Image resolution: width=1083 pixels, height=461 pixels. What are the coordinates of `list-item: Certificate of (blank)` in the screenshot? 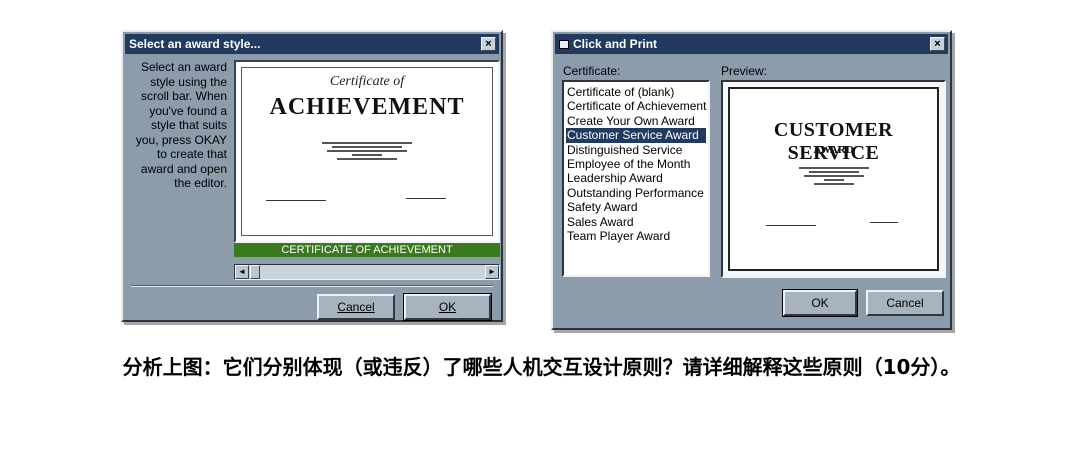 It's located at (636, 92).